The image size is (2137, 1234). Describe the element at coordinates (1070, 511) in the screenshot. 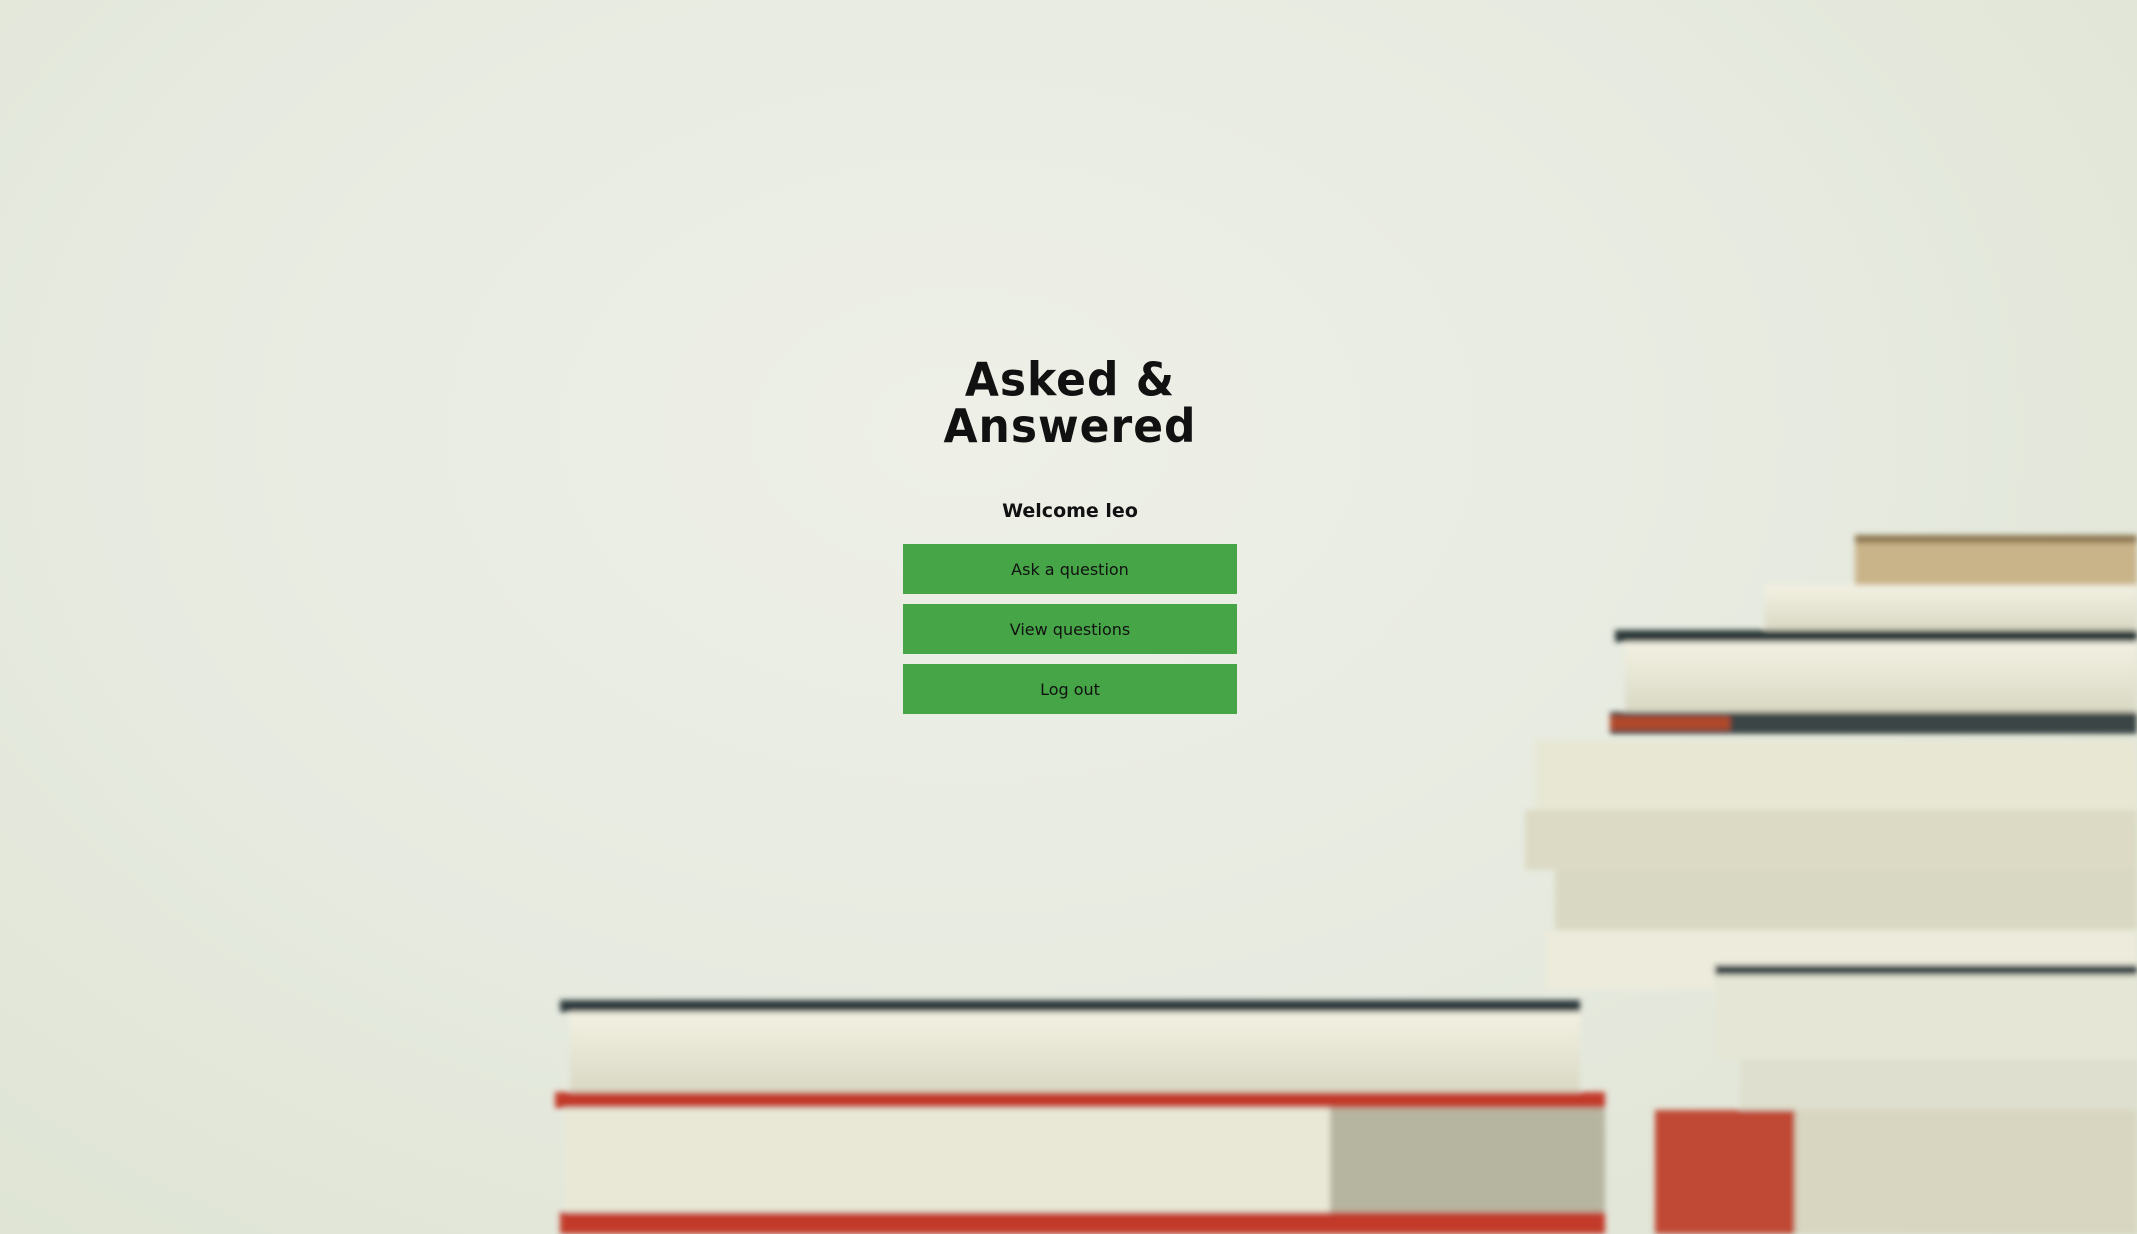

I see `welcome-message: Welcome leo` at that location.